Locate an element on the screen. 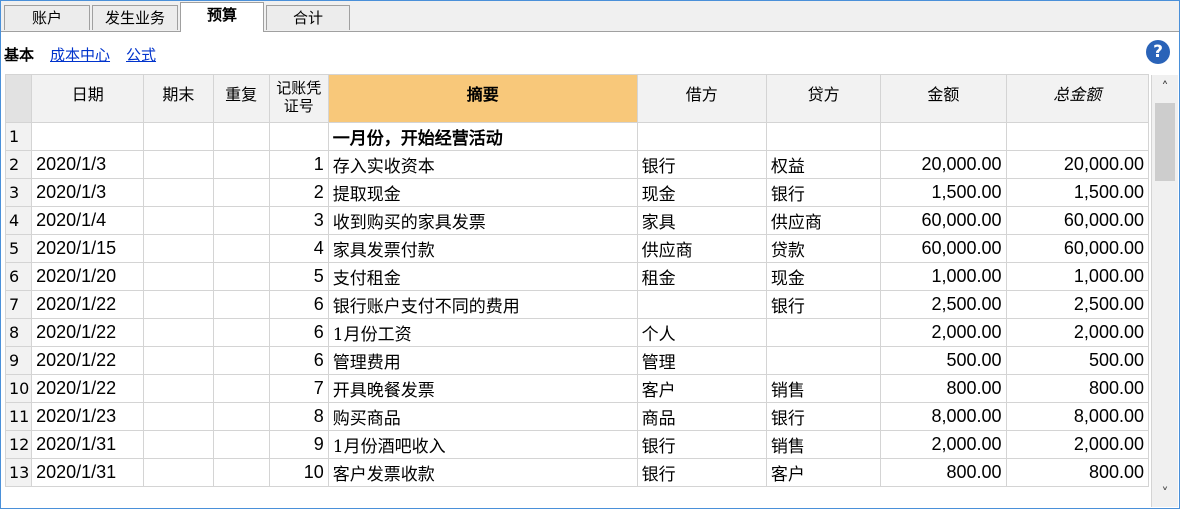 Image resolution: width=1180 pixels, height=509 pixels. column-header-voucher: 记账凭 证号 is located at coordinates (298, 98).